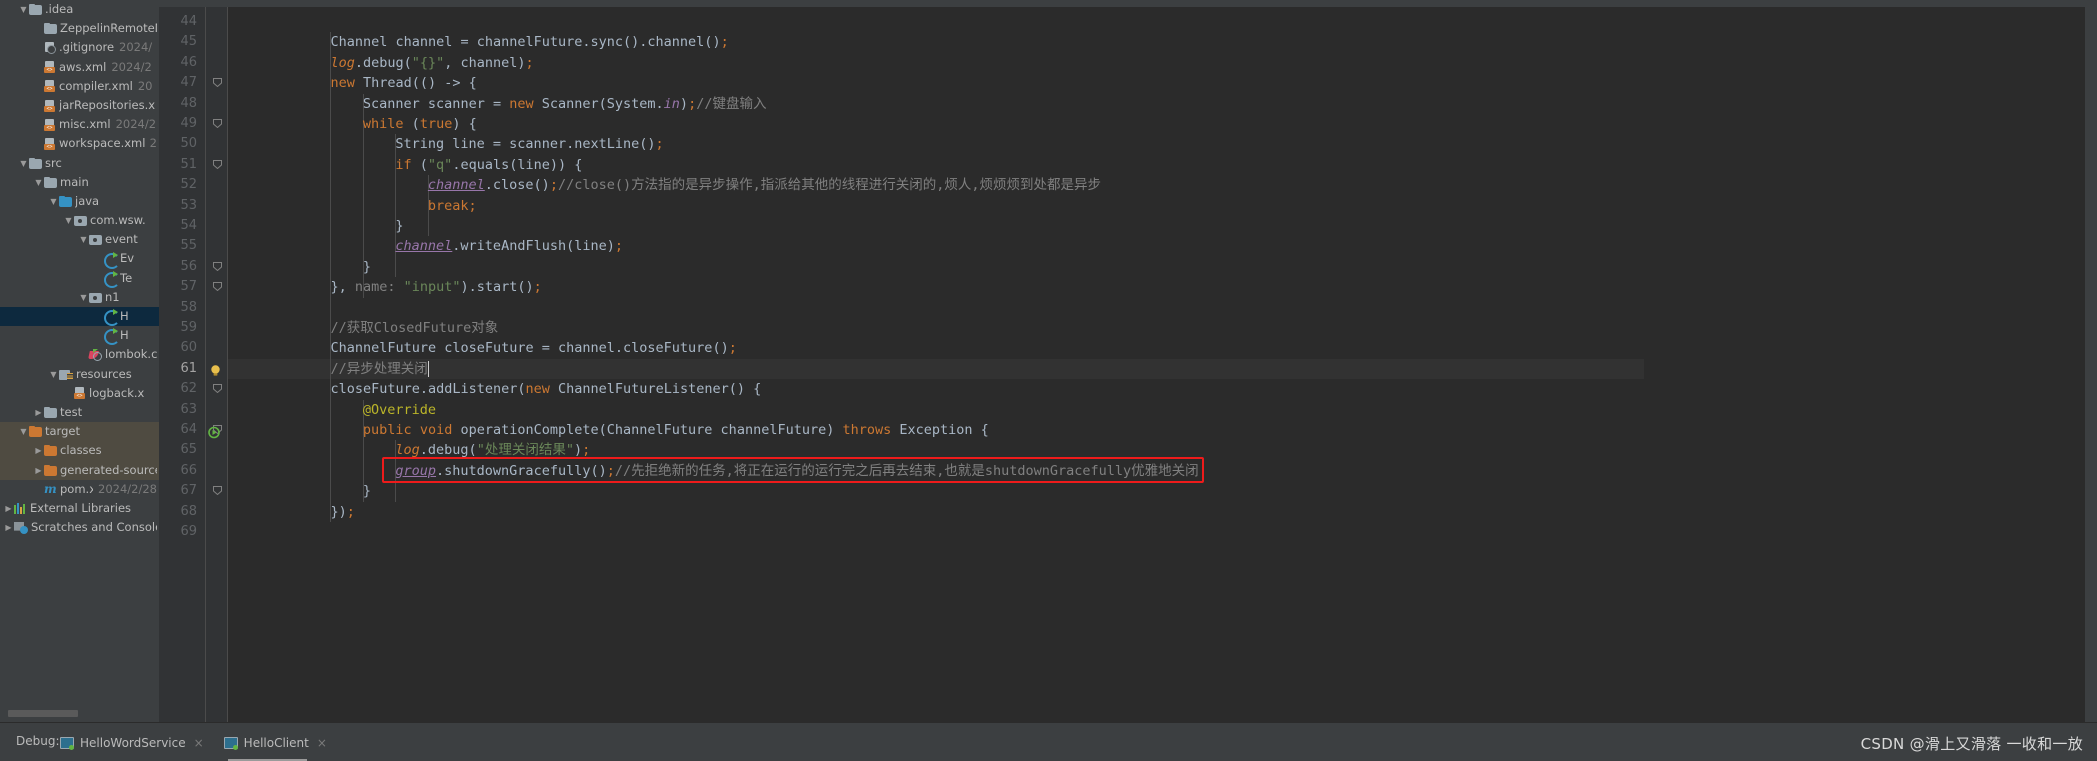  Describe the element at coordinates (351, 83) in the screenshot. I see `code-line-47: new Thread(() -> {` at that location.